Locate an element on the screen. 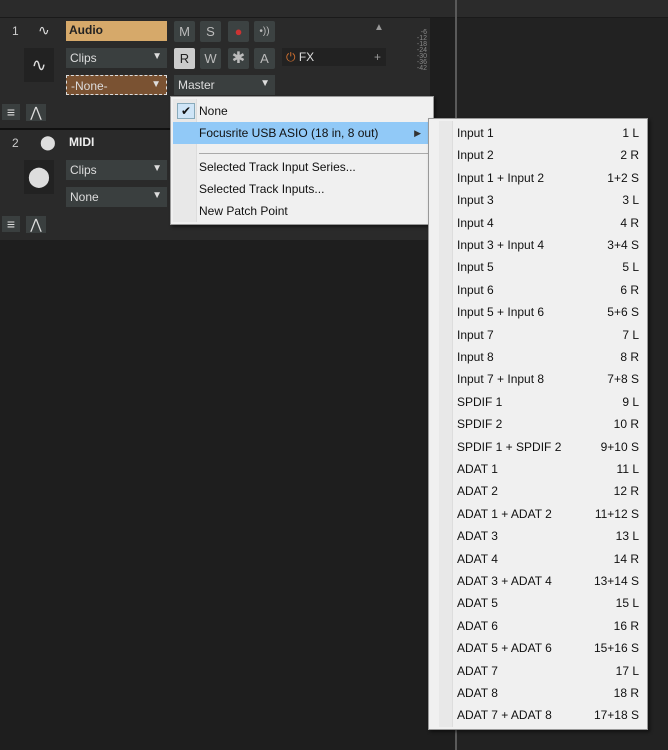  submenu-item: ADAT 4 14 R is located at coordinates (538, 559).